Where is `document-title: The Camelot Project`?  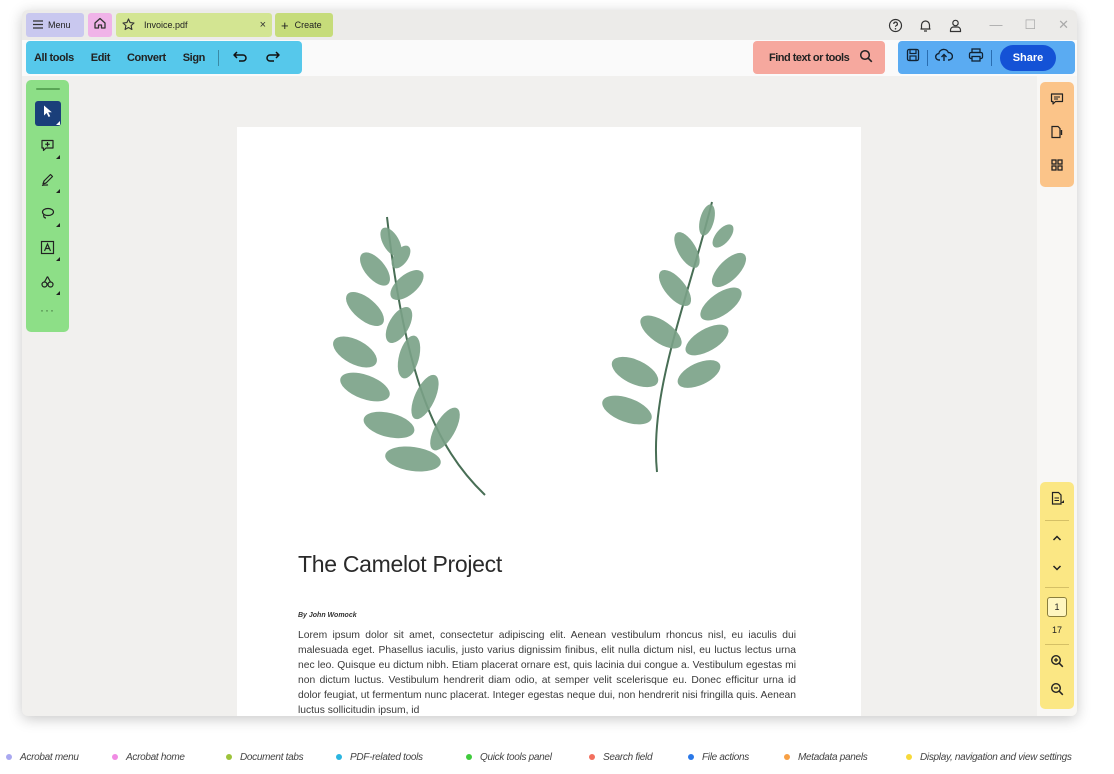
document-title: The Camelot Project is located at coordinates (400, 564).